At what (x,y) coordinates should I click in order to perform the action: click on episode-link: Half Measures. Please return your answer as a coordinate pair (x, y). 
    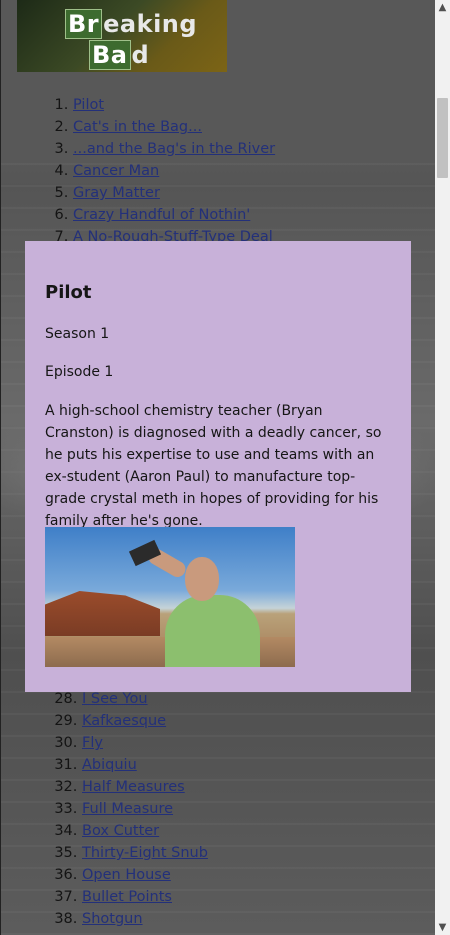
    Looking at the image, I should click on (133, 787).